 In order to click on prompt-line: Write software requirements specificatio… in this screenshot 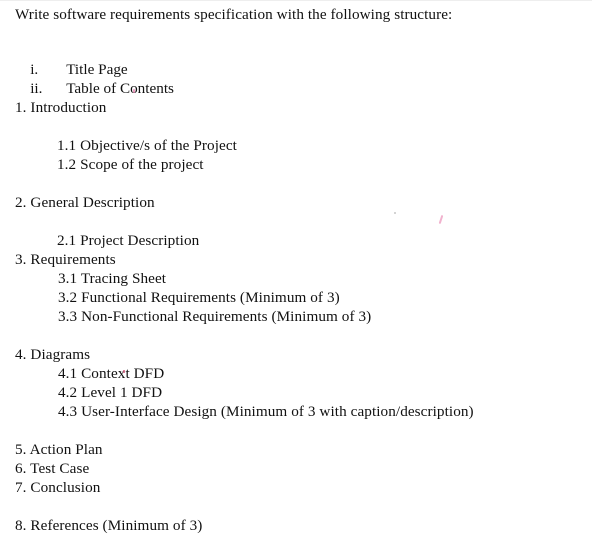, I will do `click(234, 14)`.